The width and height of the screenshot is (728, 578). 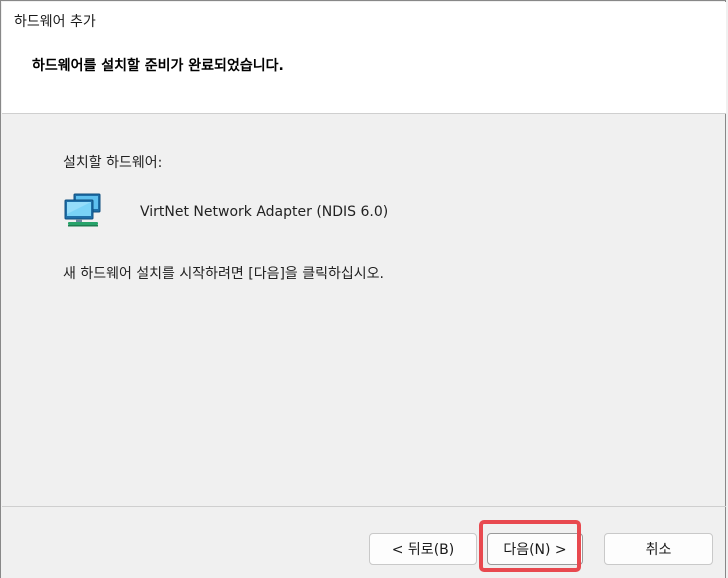 What do you see at coordinates (658, 549) in the screenshot?
I see `cancel-button: 취소` at bounding box center [658, 549].